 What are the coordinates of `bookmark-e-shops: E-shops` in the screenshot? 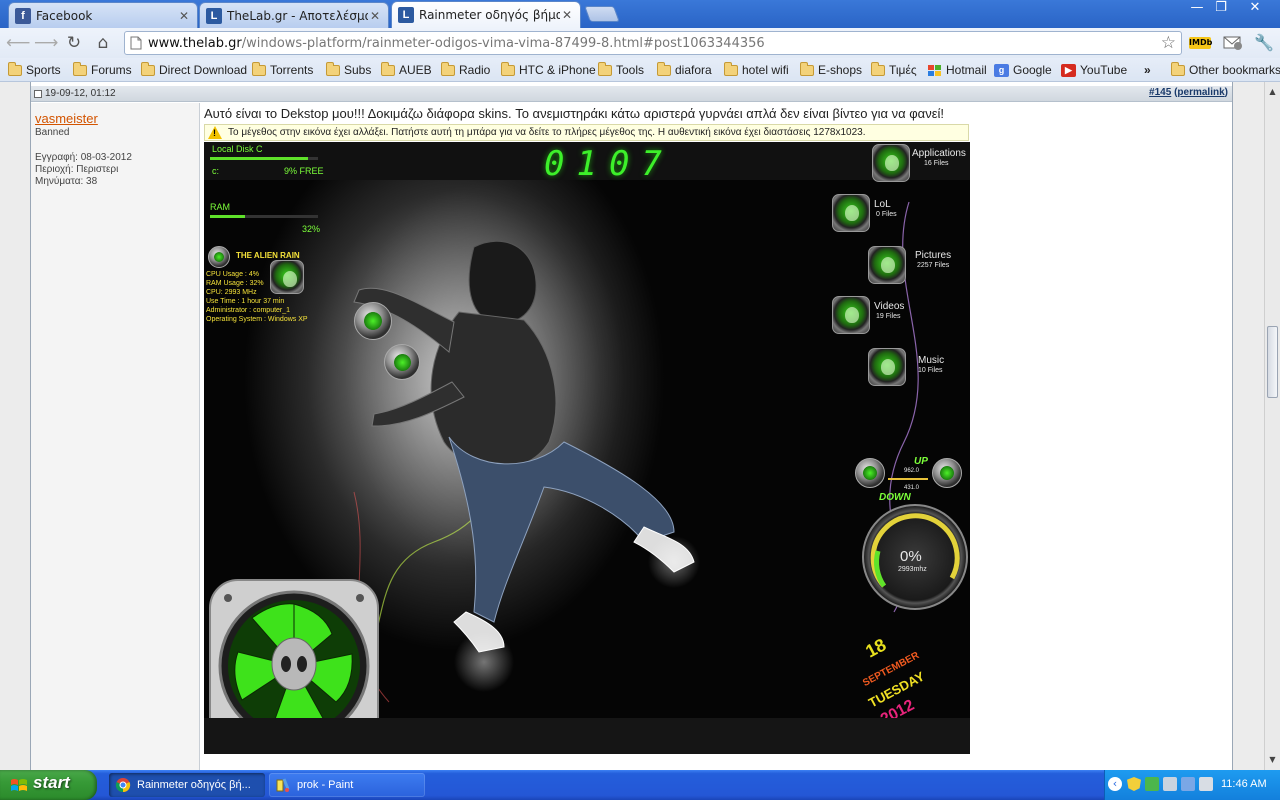 It's located at (831, 69).